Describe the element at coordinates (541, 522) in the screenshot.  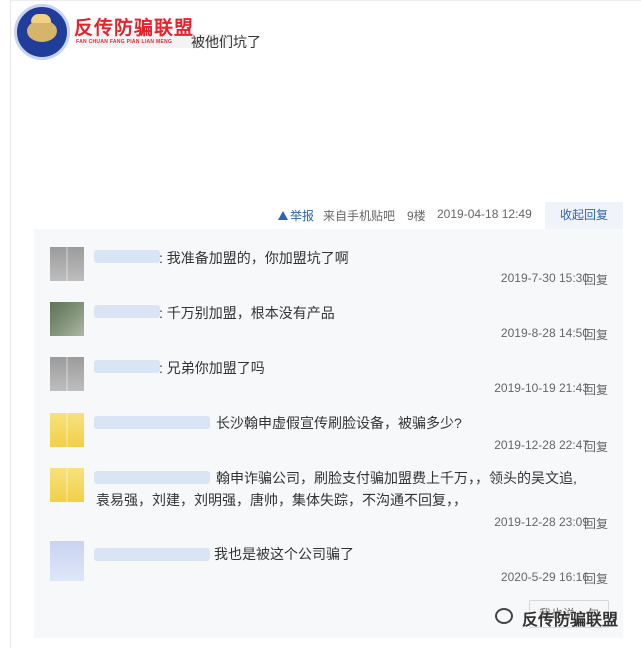
I see `reply-time: 2019-12-28 23:09` at that location.